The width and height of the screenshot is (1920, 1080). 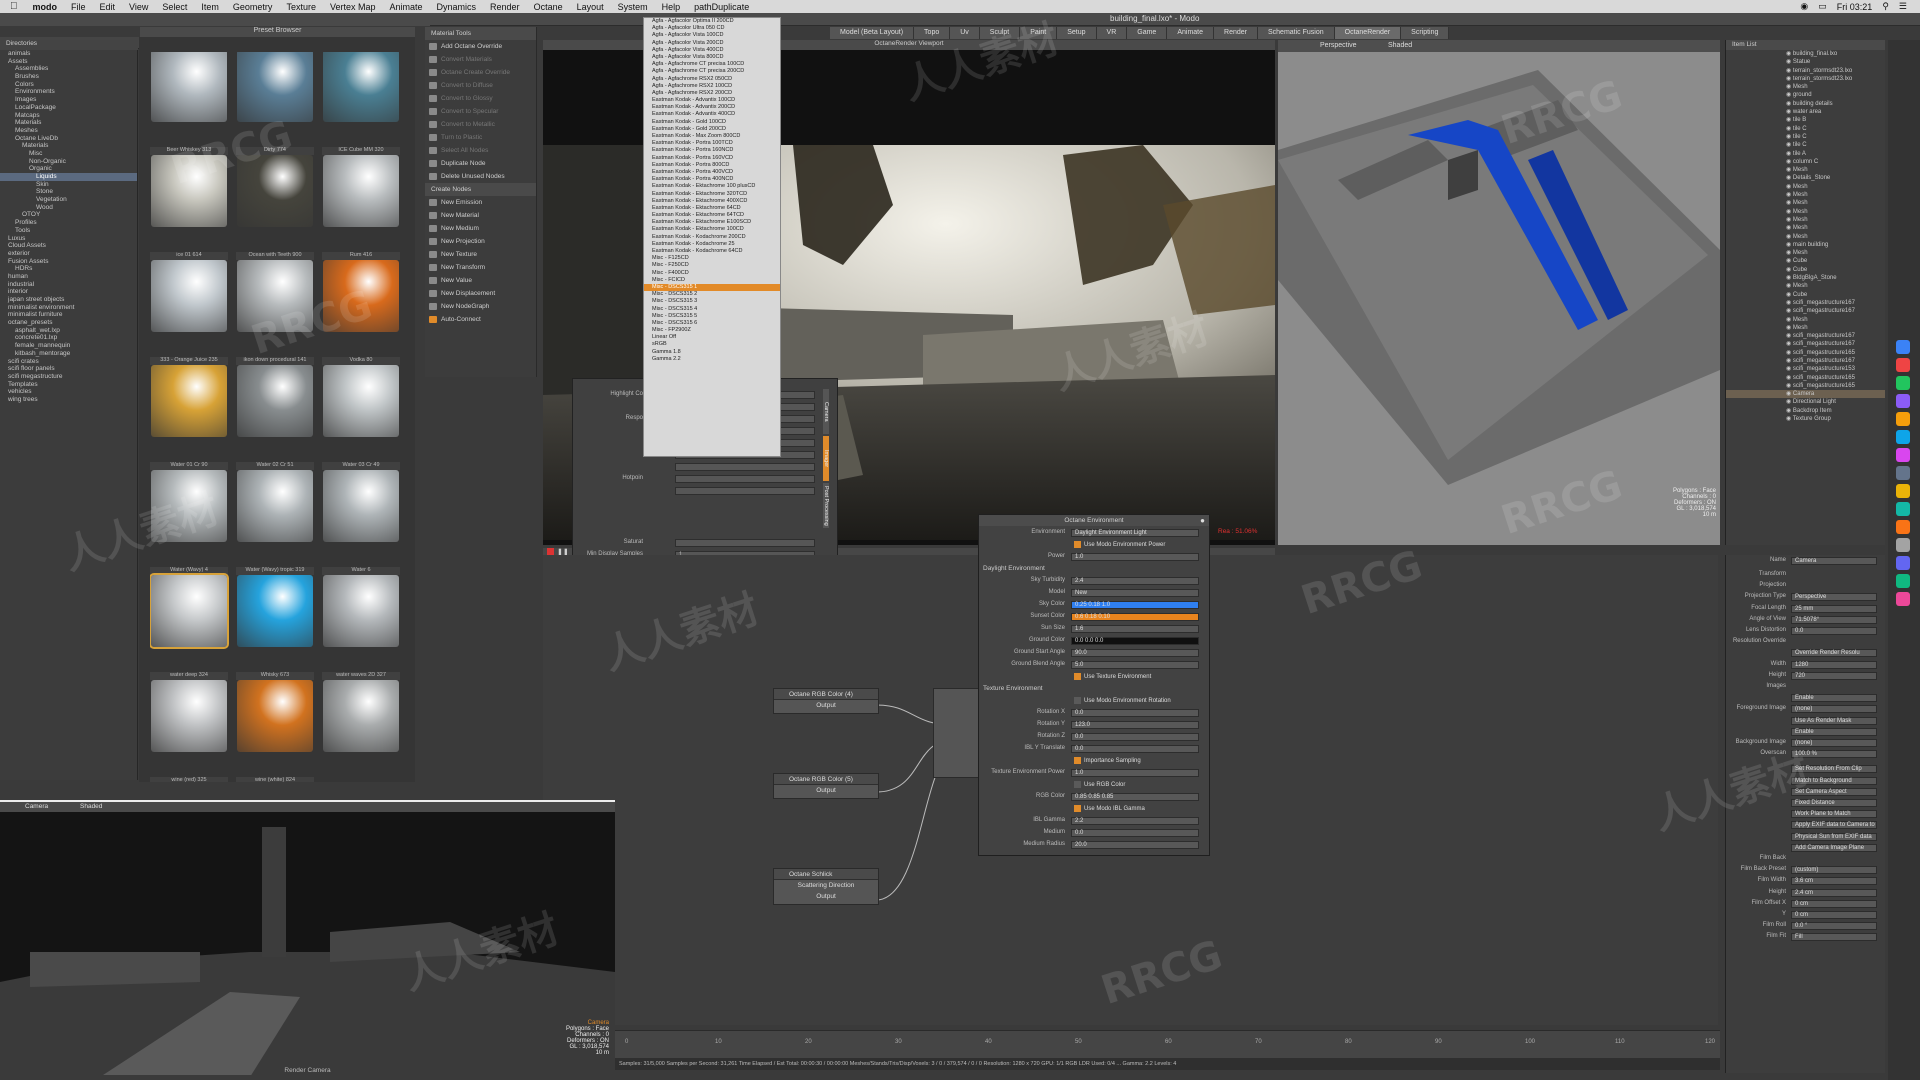 What do you see at coordinates (1296, 33) in the screenshot?
I see `layout-tab: Schematic Fusion` at bounding box center [1296, 33].